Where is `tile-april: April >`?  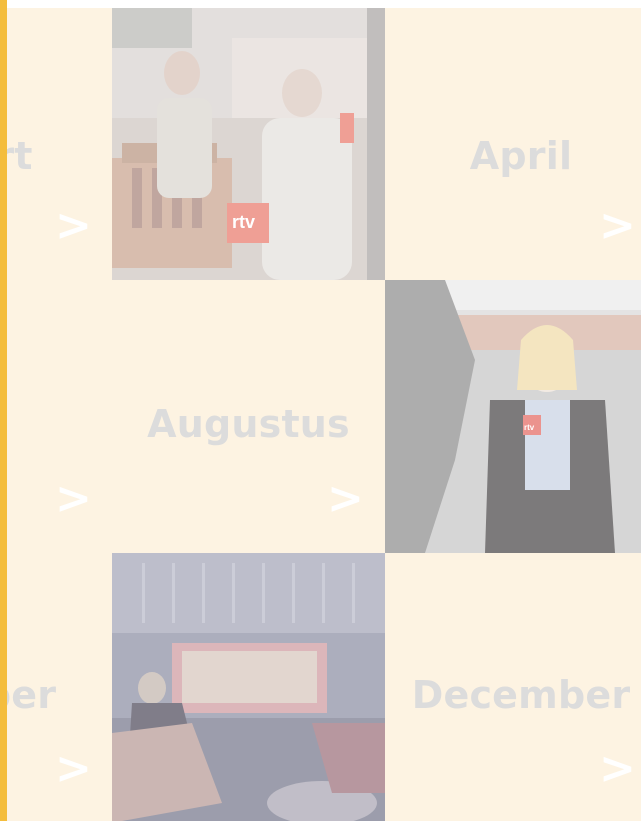 tile-april: April > is located at coordinates (513, 144).